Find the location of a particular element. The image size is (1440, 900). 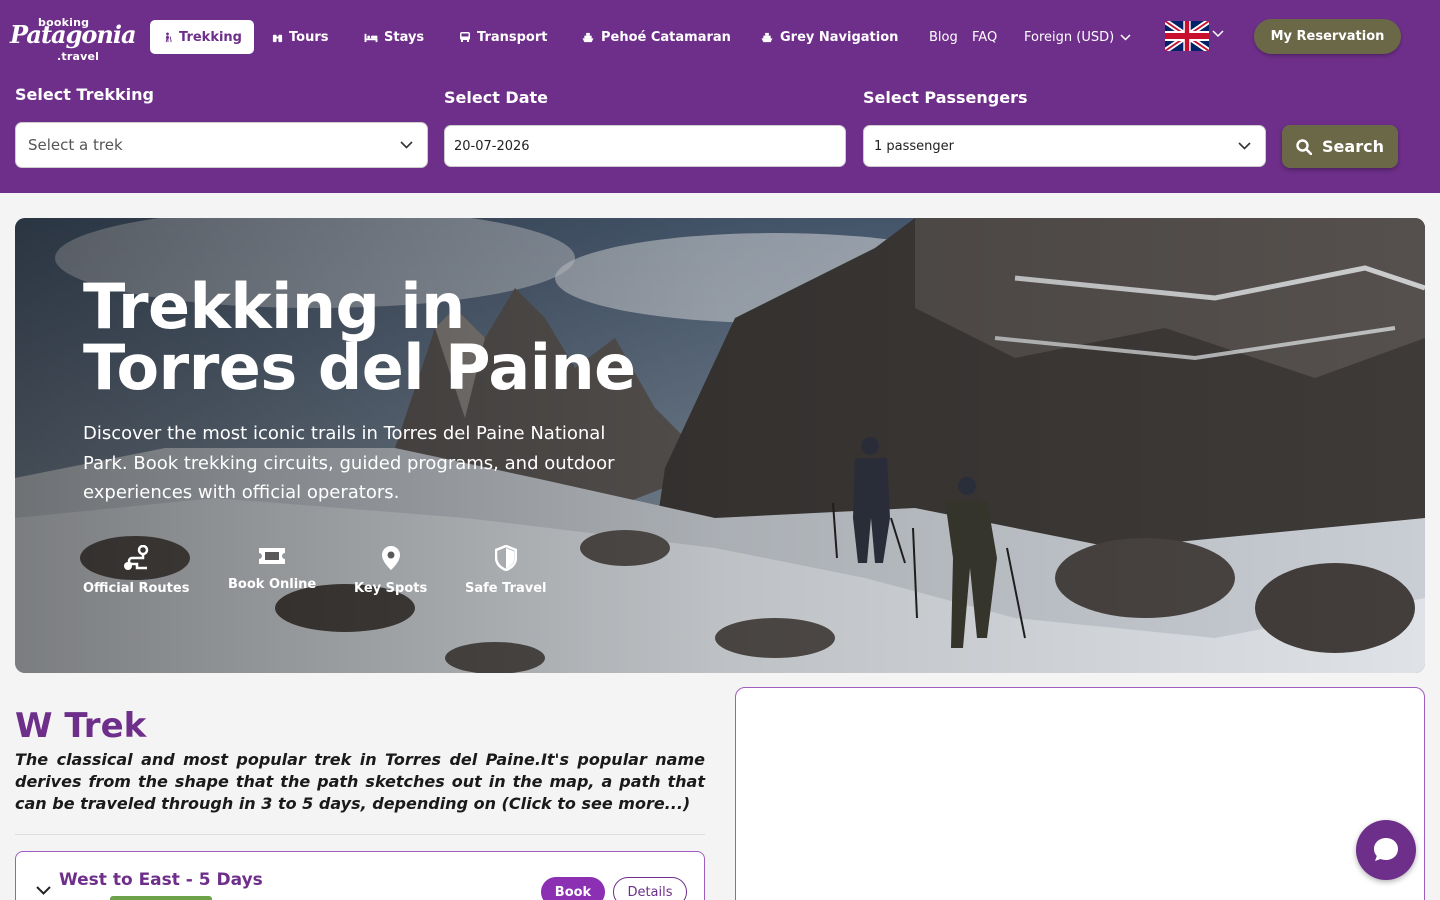

search-icon is located at coordinates (1304, 146).